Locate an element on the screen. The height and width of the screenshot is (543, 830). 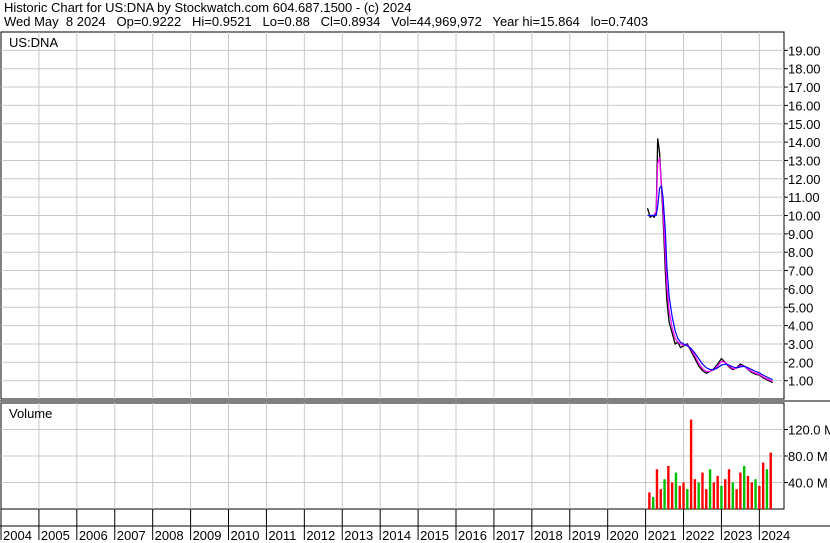
price-tick-label: 14.00 is located at coordinates (804, 142).